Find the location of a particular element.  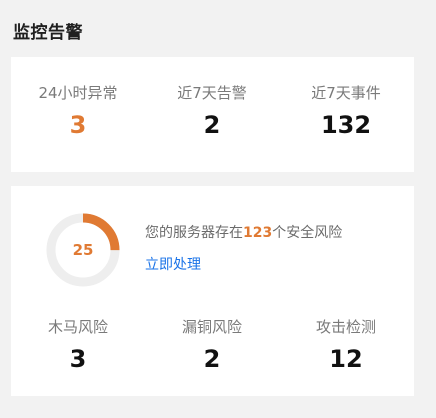

risk-count: 123 is located at coordinates (258, 233).